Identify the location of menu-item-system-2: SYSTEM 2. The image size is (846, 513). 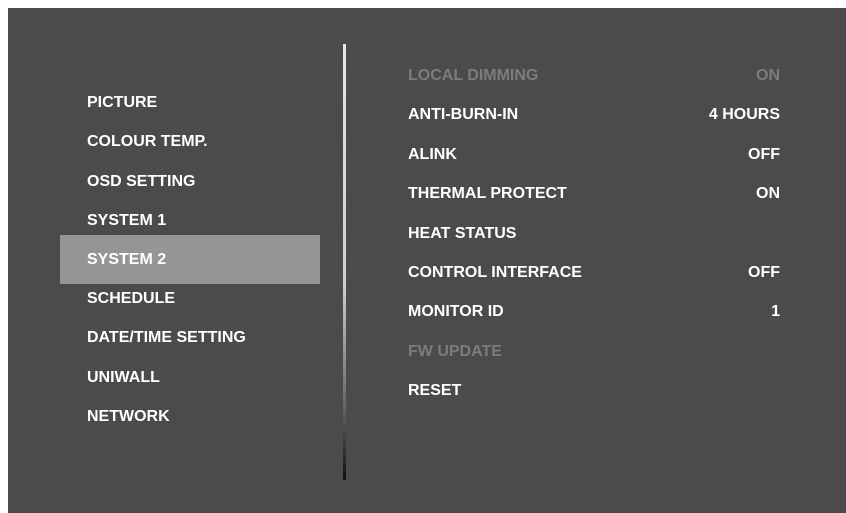
(190, 260).